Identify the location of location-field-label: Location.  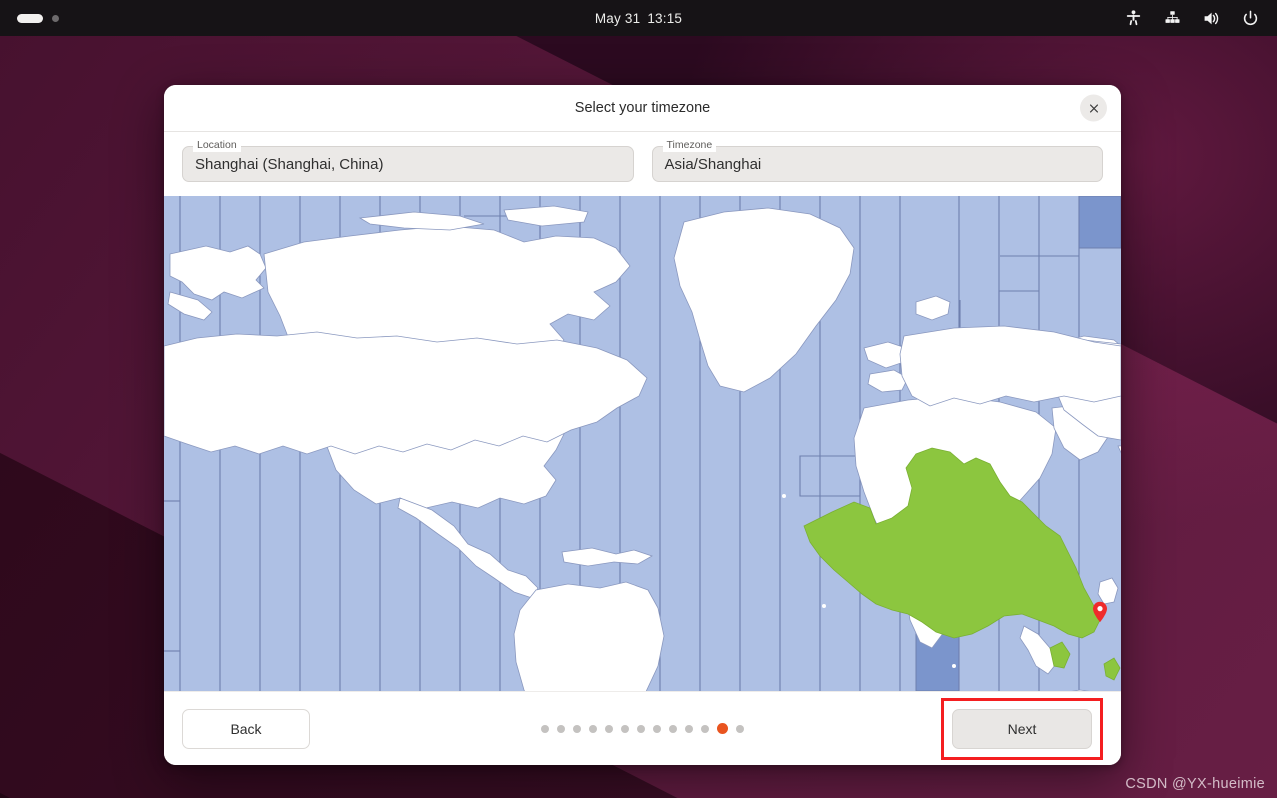
(217, 145).